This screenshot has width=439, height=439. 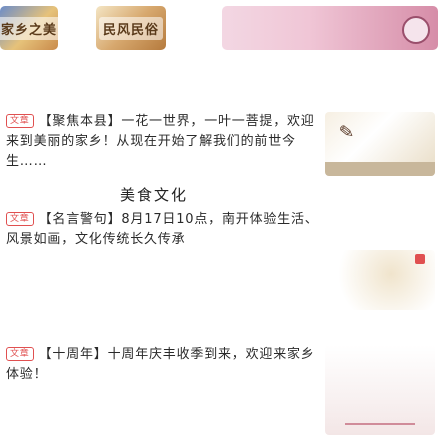 I want to click on post-tag-2: 文章, so click(x=20, y=219).